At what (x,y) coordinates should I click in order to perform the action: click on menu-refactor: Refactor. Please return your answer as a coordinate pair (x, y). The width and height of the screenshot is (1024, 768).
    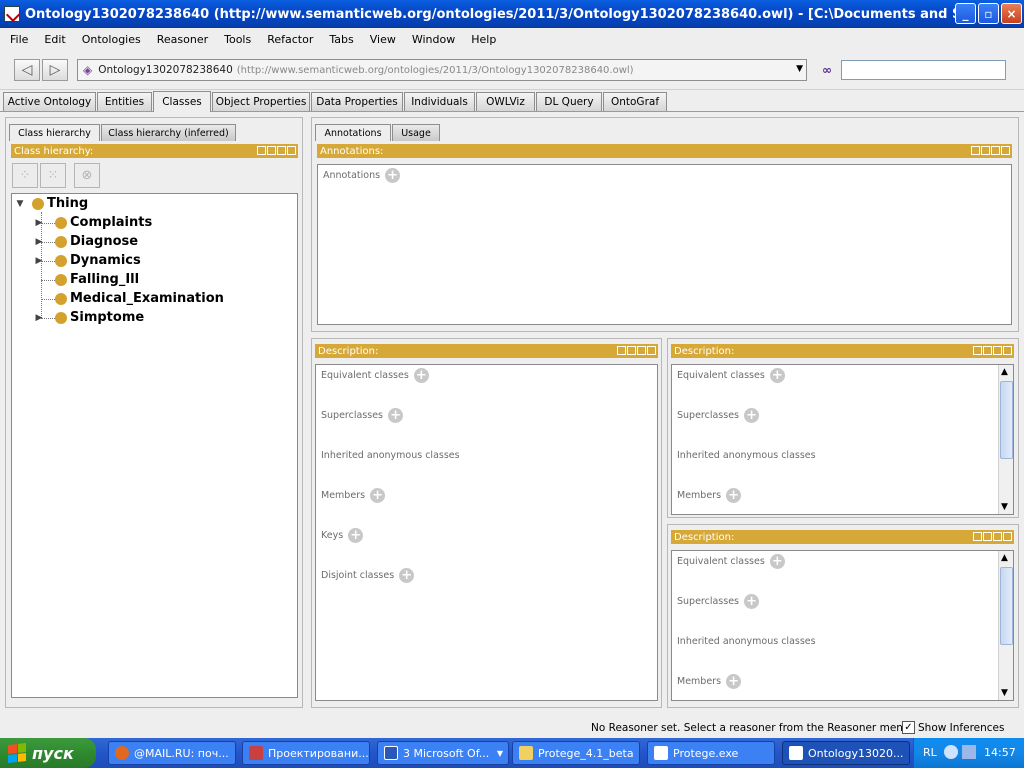
    Looking at the image, I should click on (290, 39).